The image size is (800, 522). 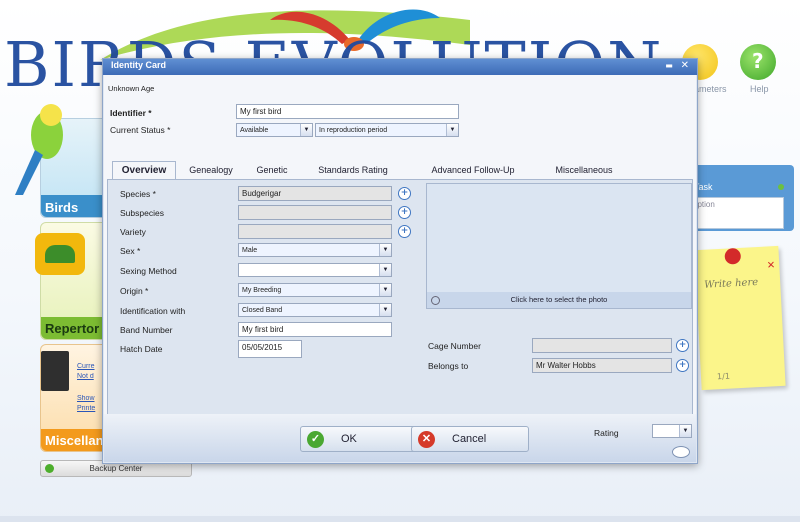 I want to click on status-value: Available, so click(x=254, y=130).